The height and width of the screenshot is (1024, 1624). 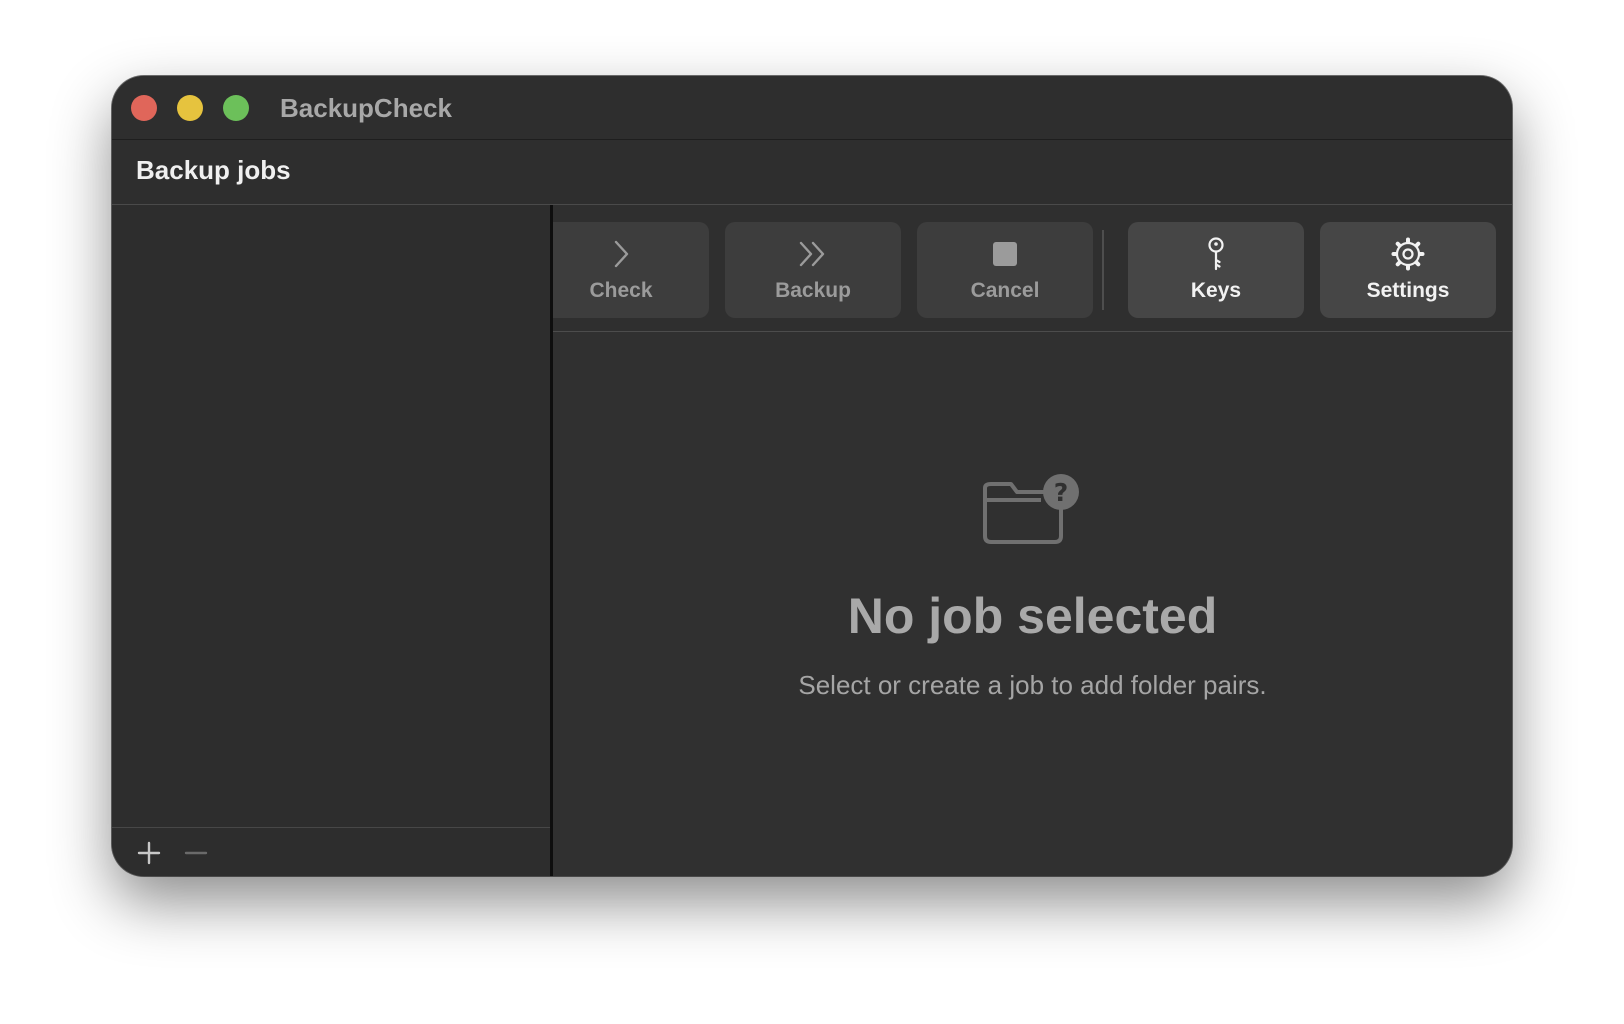 I want to click on toolbar: Check Backup Cancel Keys Settings, so click(x=1032, y=268).